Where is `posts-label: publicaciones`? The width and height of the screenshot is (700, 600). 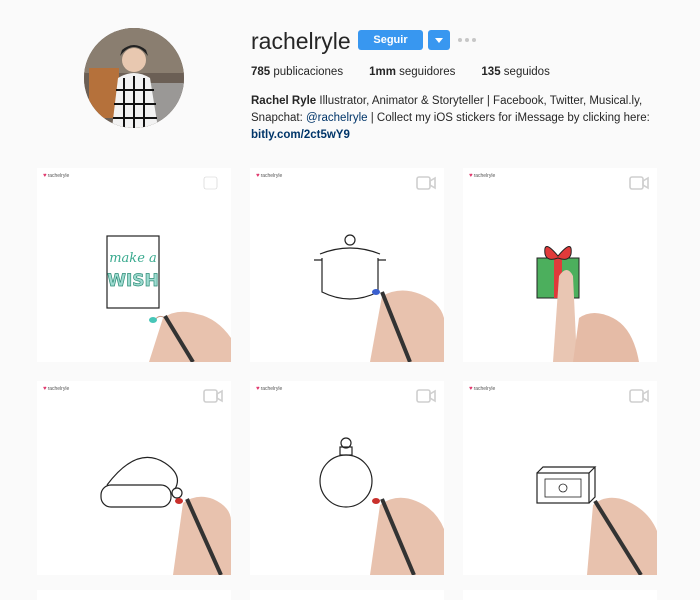
posts-label: publicaciones is located at coordinates (308, 72).